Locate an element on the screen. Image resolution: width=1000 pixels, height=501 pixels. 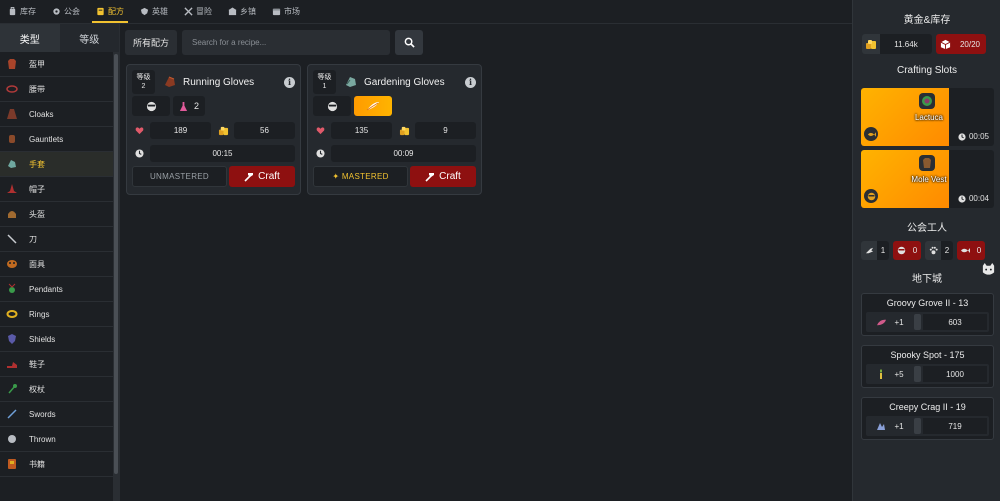
lactuca-icon is located at coordinates (927, 101).